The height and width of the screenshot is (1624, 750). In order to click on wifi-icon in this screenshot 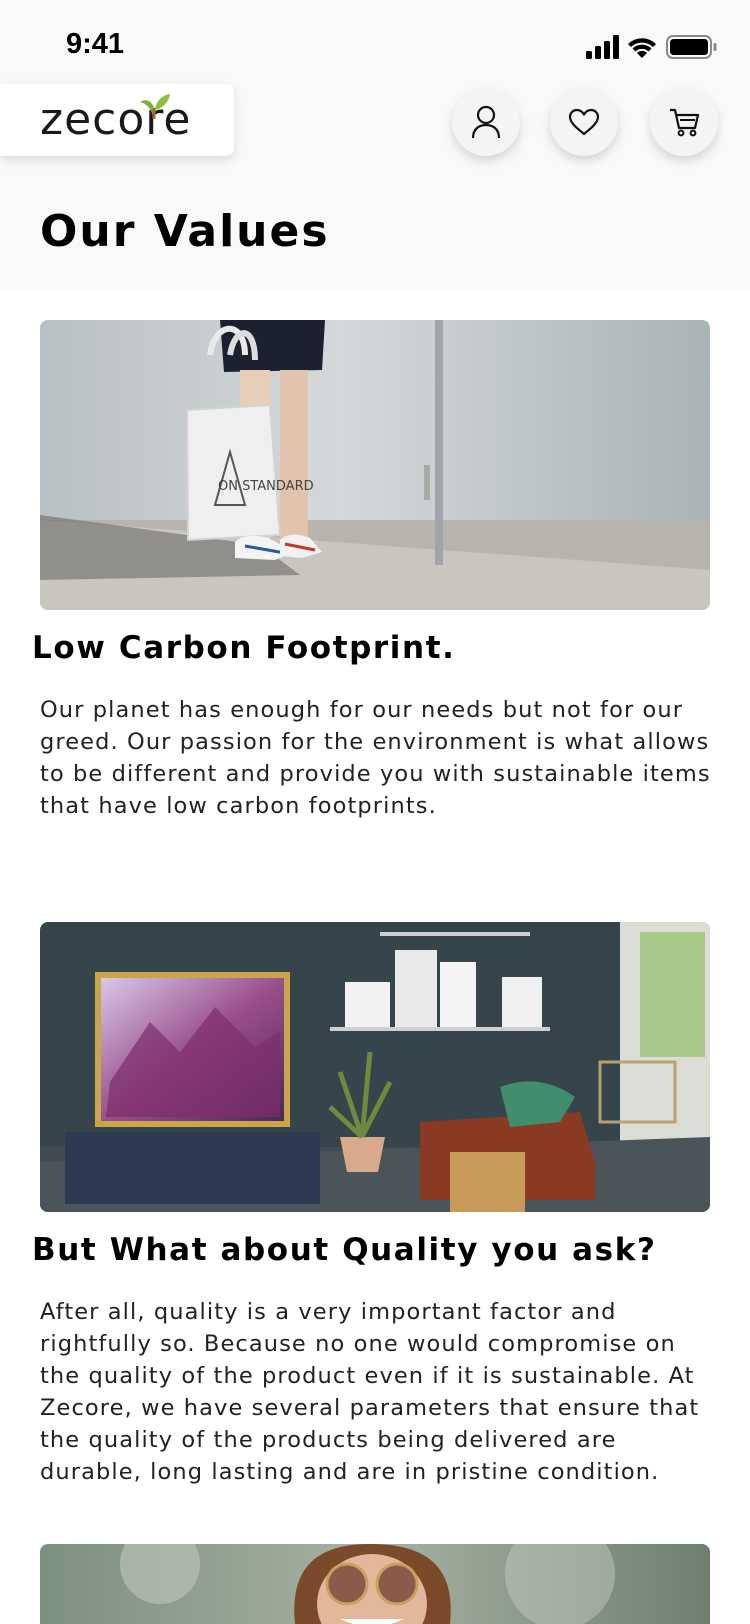, I will do `click(642, 48)`.